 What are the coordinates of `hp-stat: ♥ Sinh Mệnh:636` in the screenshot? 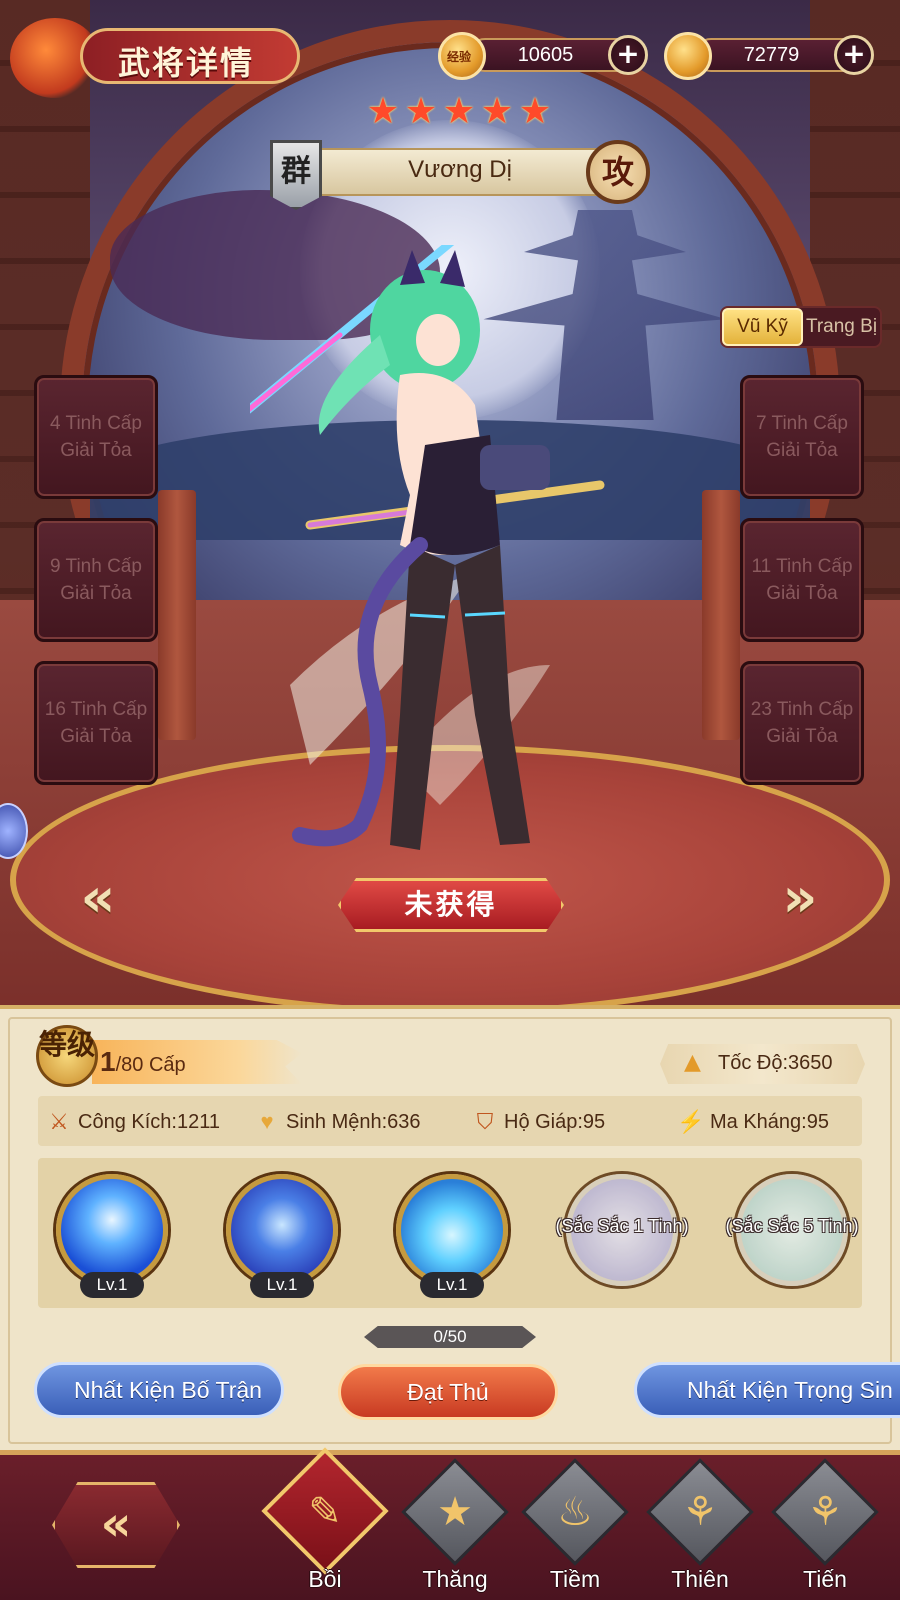 It's located at (336, 1122).